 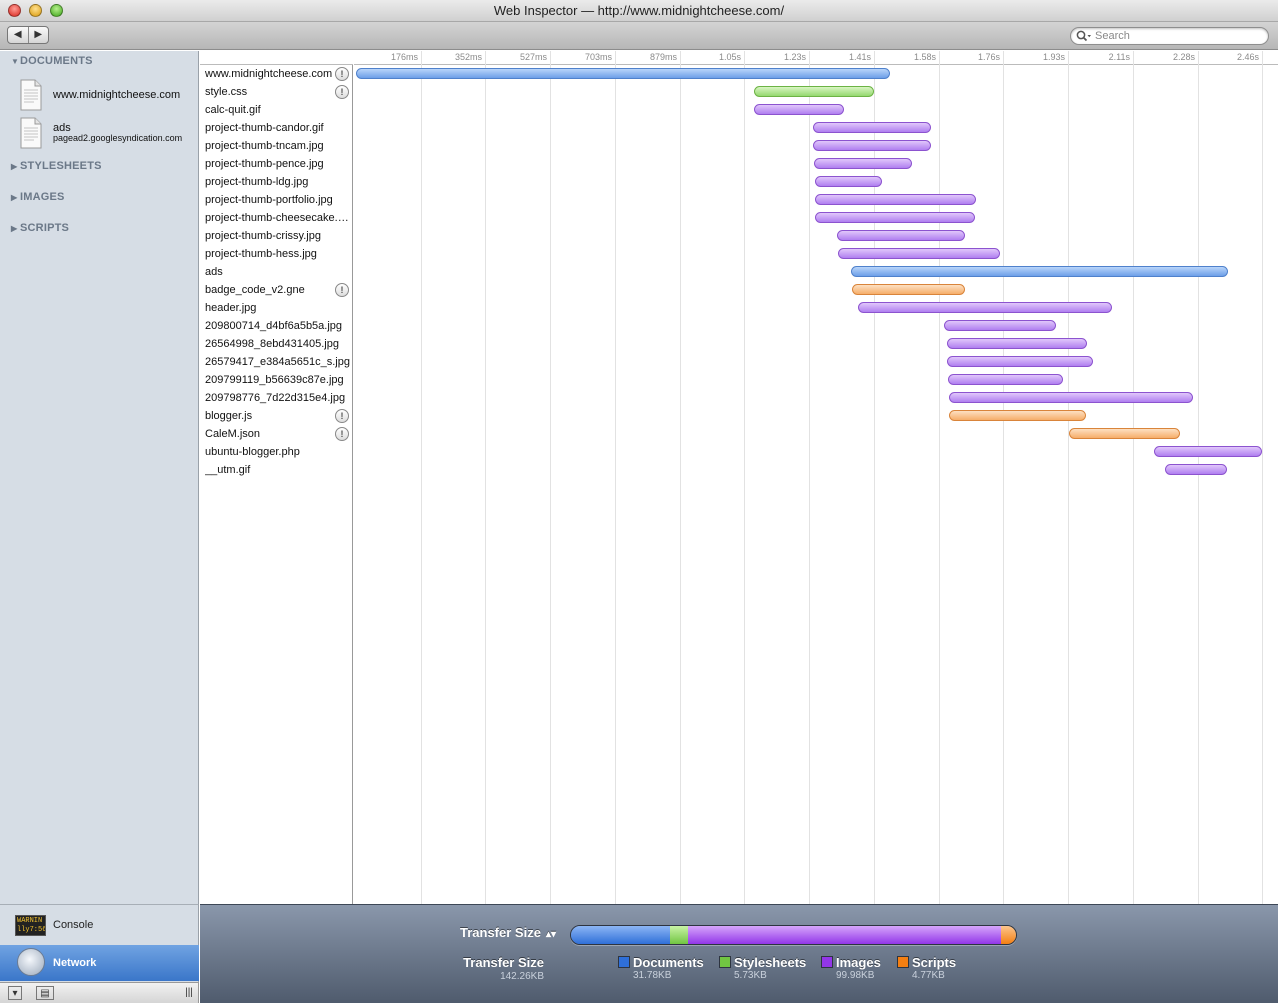 What do you see at coordinates (928, 975) in the screenshot?
I see `legend-value: 4.77KB` at bounding box center [928, 975].